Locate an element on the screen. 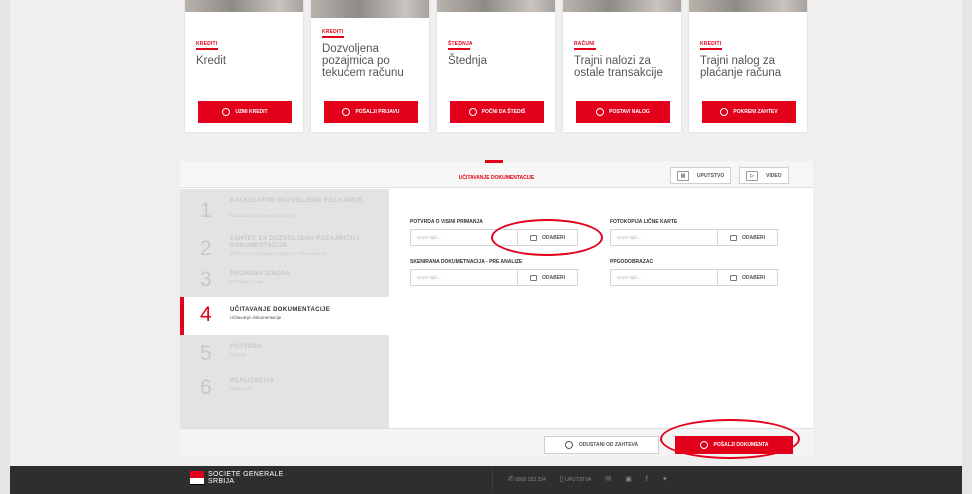  card-title: Štednja is located at coordinates (468, 61).